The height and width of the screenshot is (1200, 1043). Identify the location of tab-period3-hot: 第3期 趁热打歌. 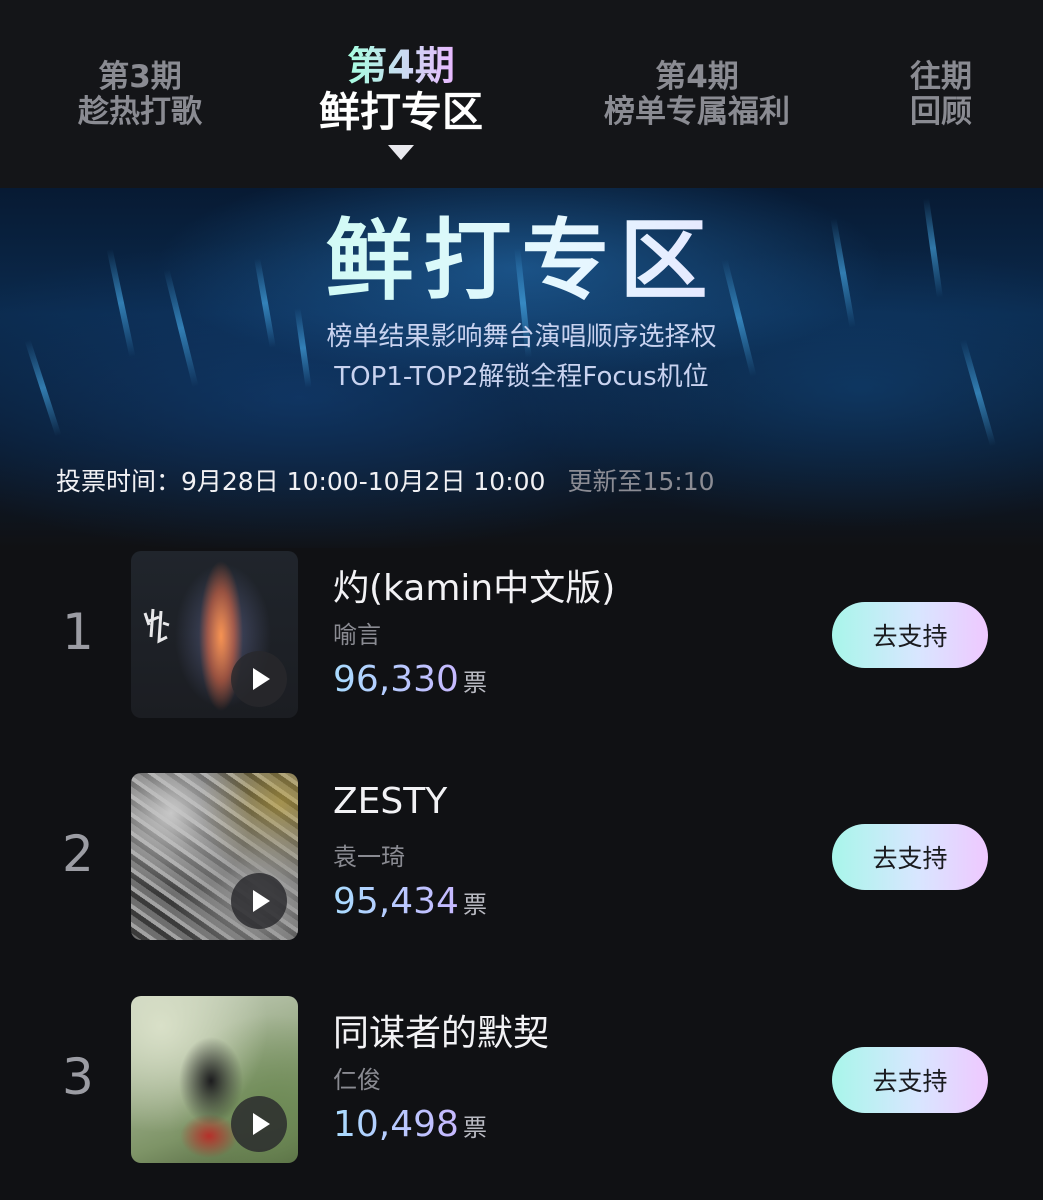
(140, 94).